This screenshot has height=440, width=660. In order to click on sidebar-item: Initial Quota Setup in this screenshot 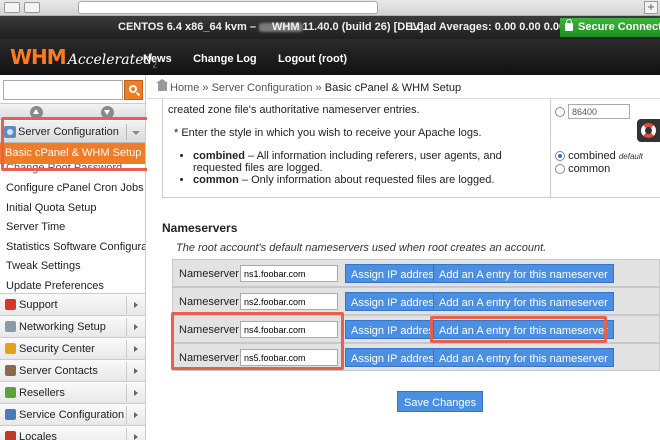, I will do `click(72, 209)`.